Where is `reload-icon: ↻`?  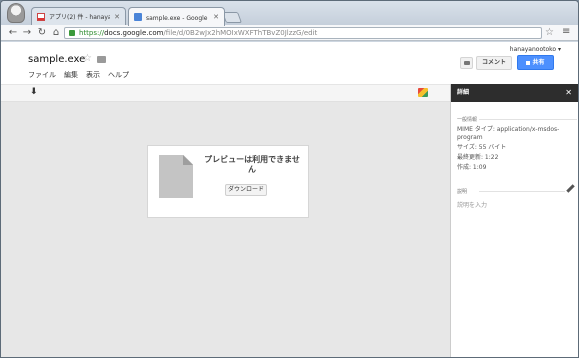 reload-icon: ↻ is located at coordinates (42, 33).